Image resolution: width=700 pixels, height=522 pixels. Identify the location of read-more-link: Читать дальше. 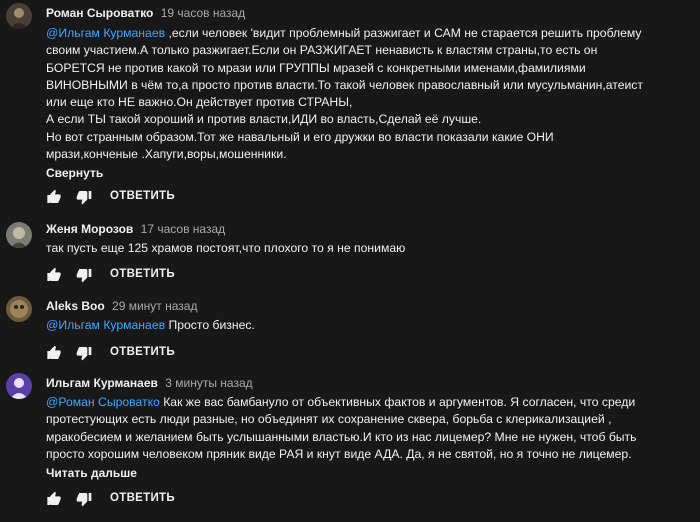
(91, 473).